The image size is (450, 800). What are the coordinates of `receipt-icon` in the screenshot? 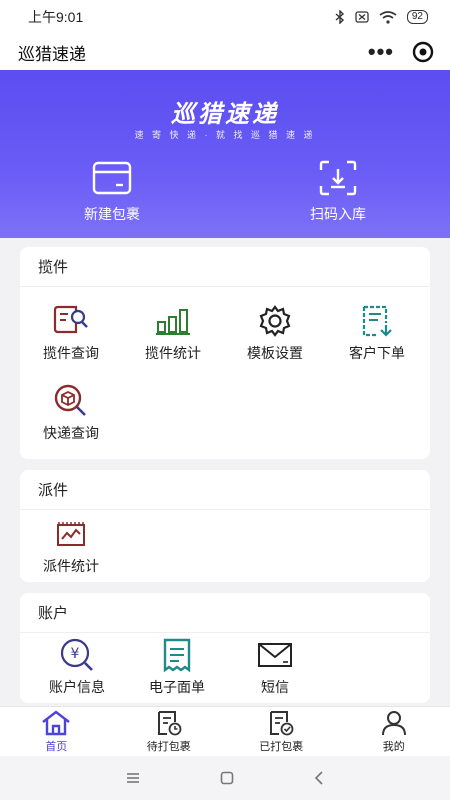 It's located at (177, 655).